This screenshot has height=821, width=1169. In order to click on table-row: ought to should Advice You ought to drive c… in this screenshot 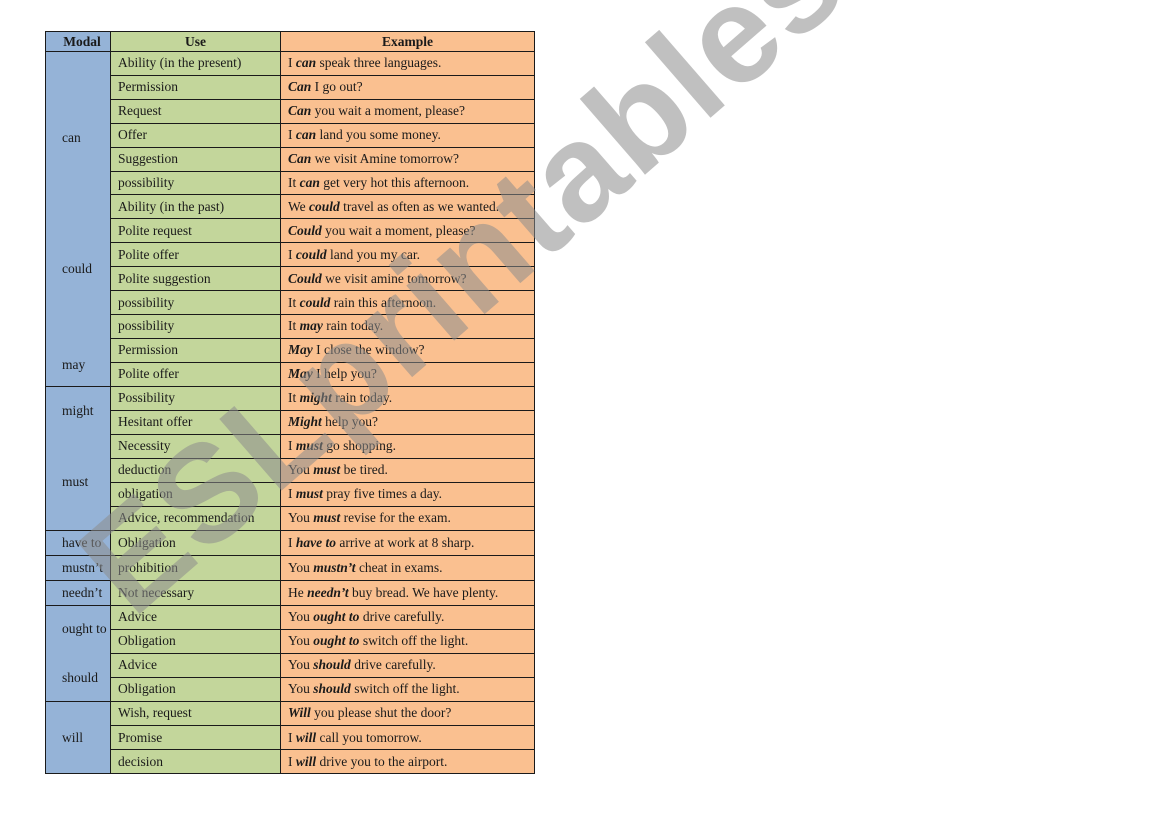, I will do `click(290, 653)`.